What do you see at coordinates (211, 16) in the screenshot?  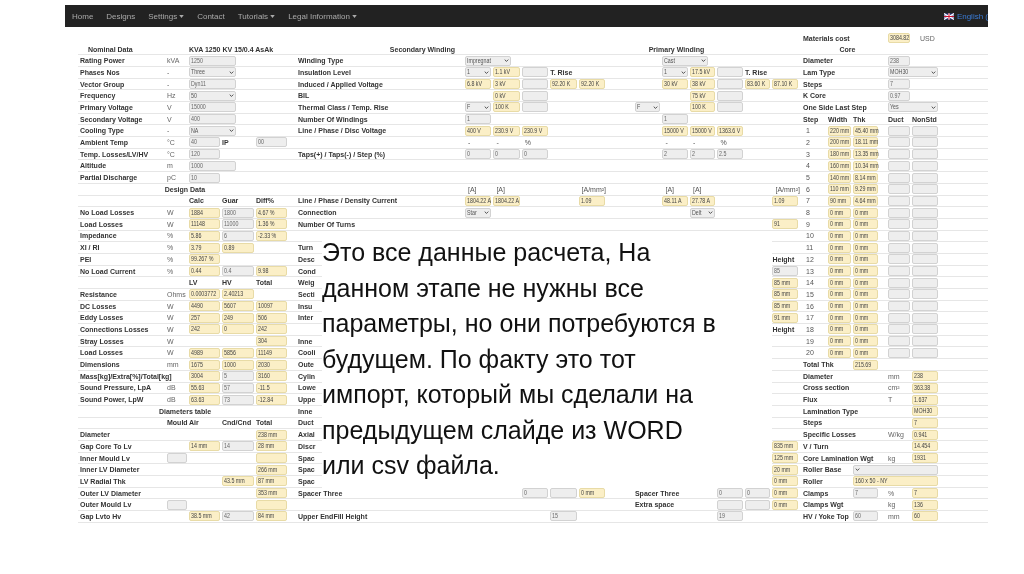 I see `nav-link: Contact` at bounding box center [211, 16].